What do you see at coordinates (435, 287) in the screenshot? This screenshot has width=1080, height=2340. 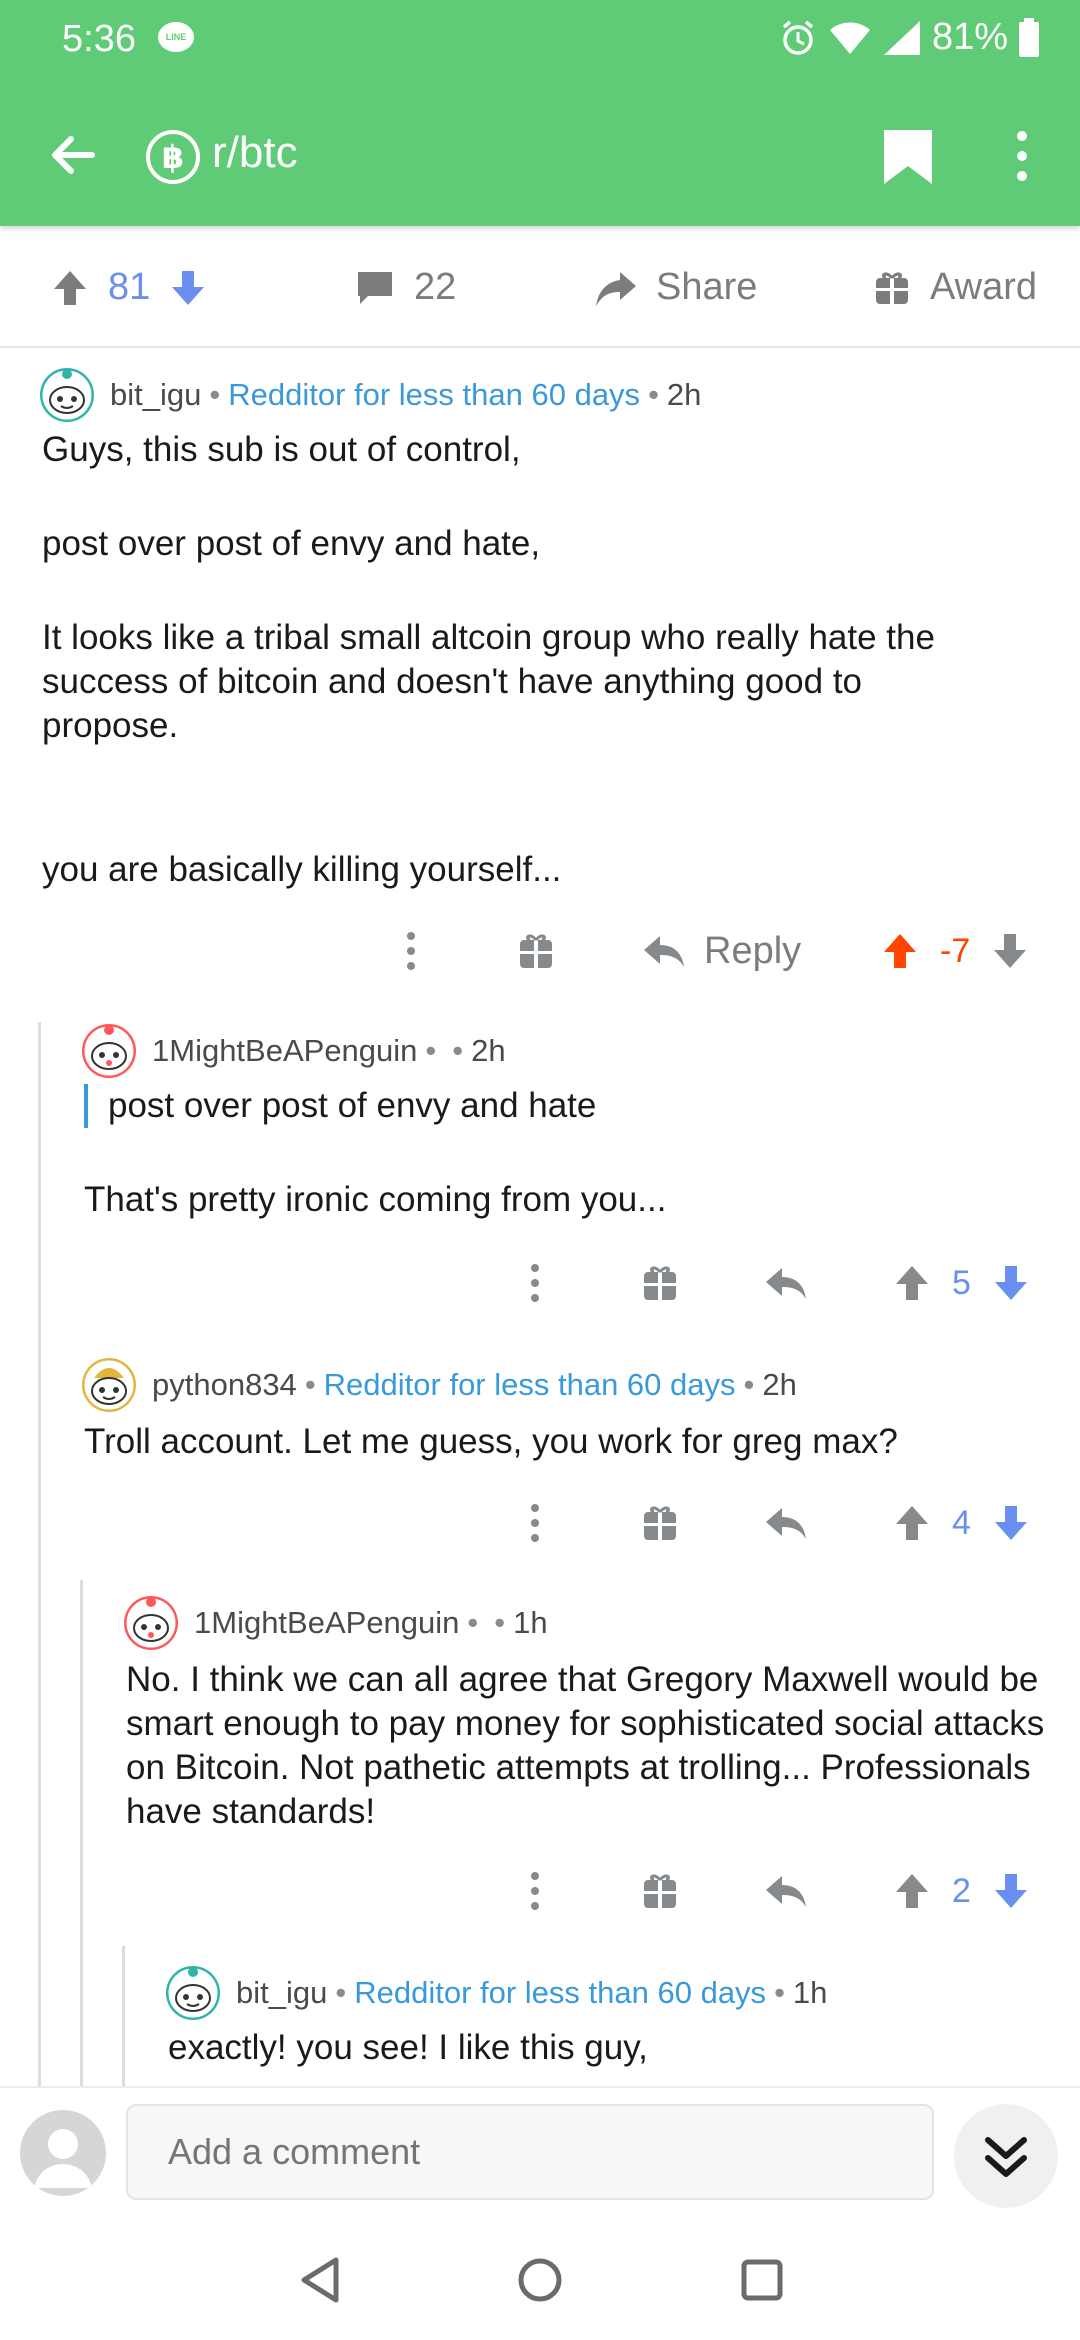 I see `comment-count: 22` at bounding box center [435, 287].